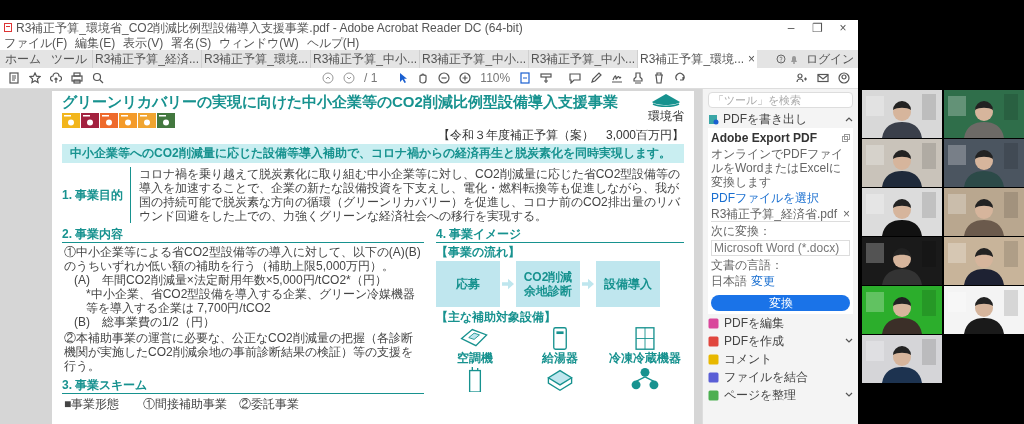  I want to click on file-name: R3補正予算_経済省.pdf, so click(774, 214).